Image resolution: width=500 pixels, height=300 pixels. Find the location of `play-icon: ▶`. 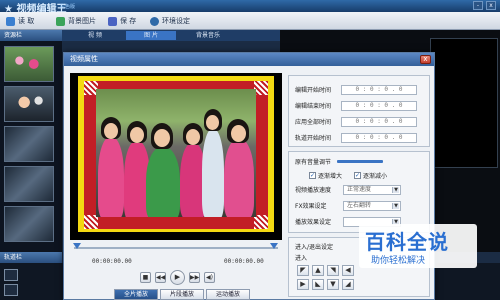

play-icon: ▶ is located at coordinates (177, 277).